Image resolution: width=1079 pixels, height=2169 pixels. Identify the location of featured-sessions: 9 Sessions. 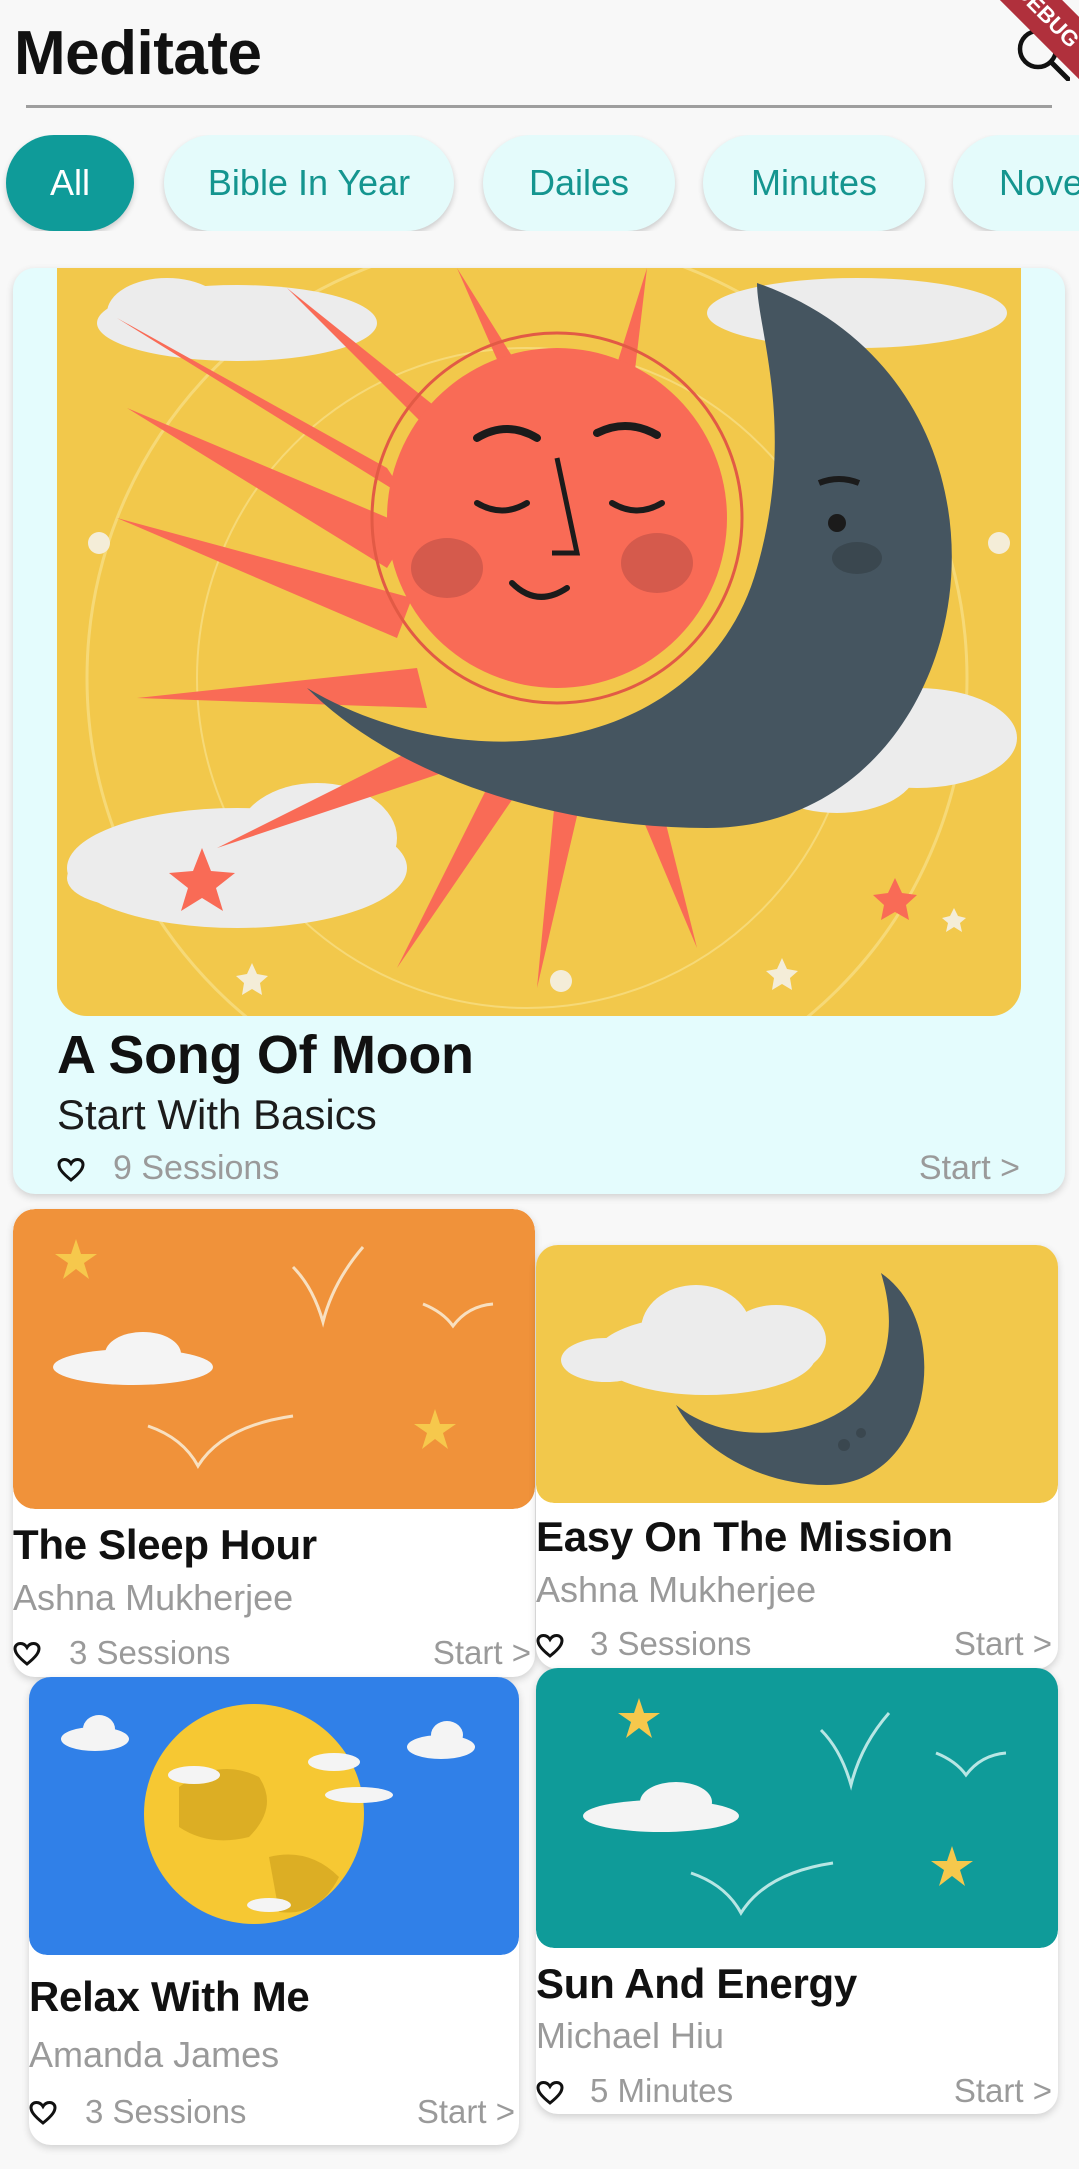
(196, 1168).